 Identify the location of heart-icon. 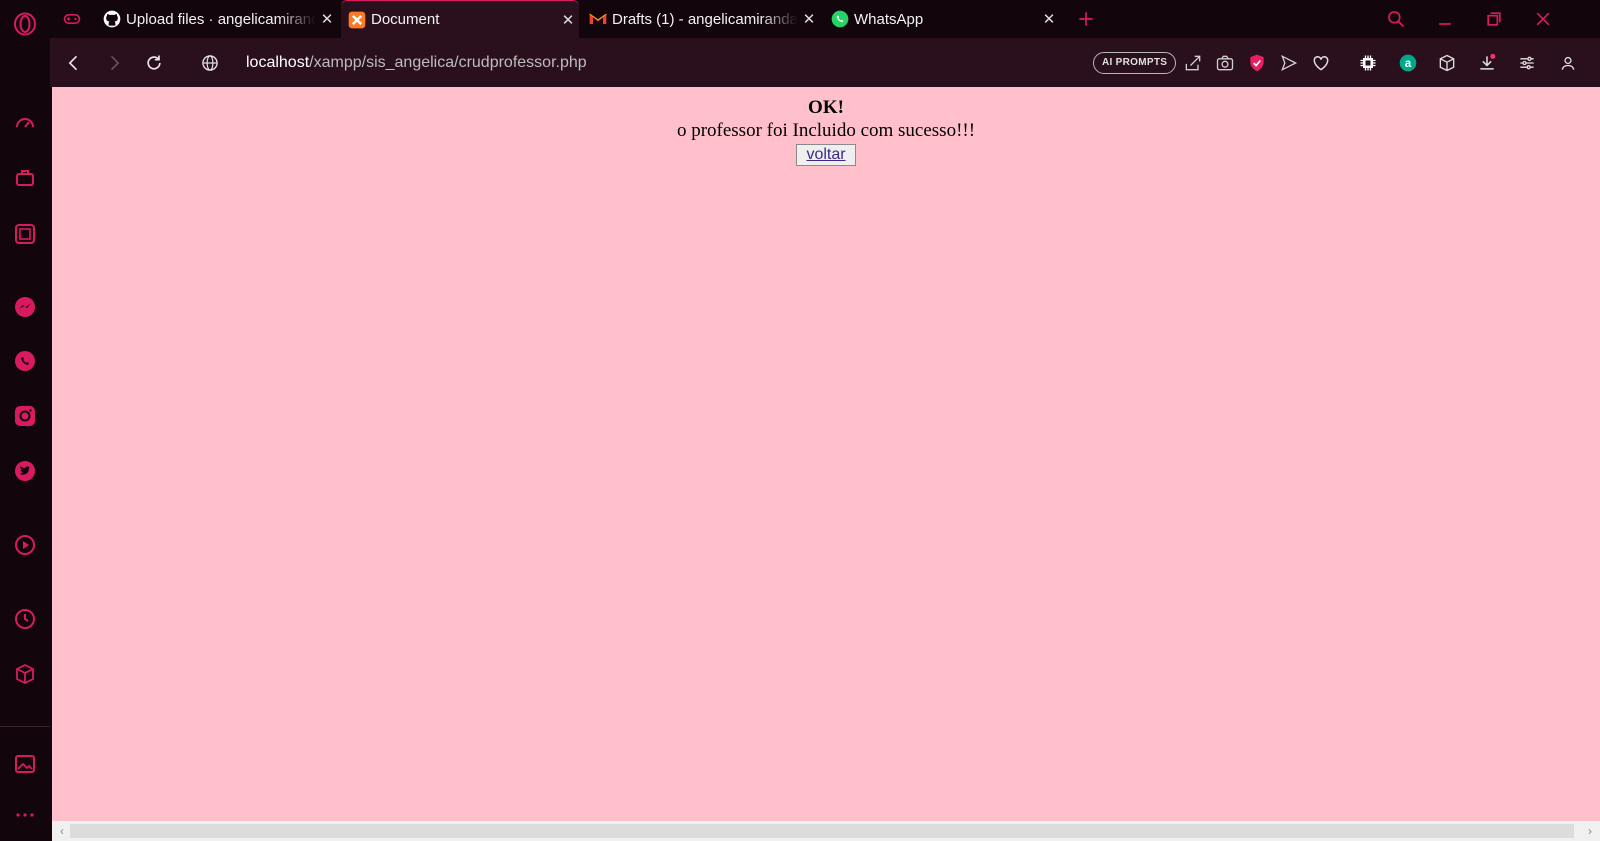
(1321, 63).